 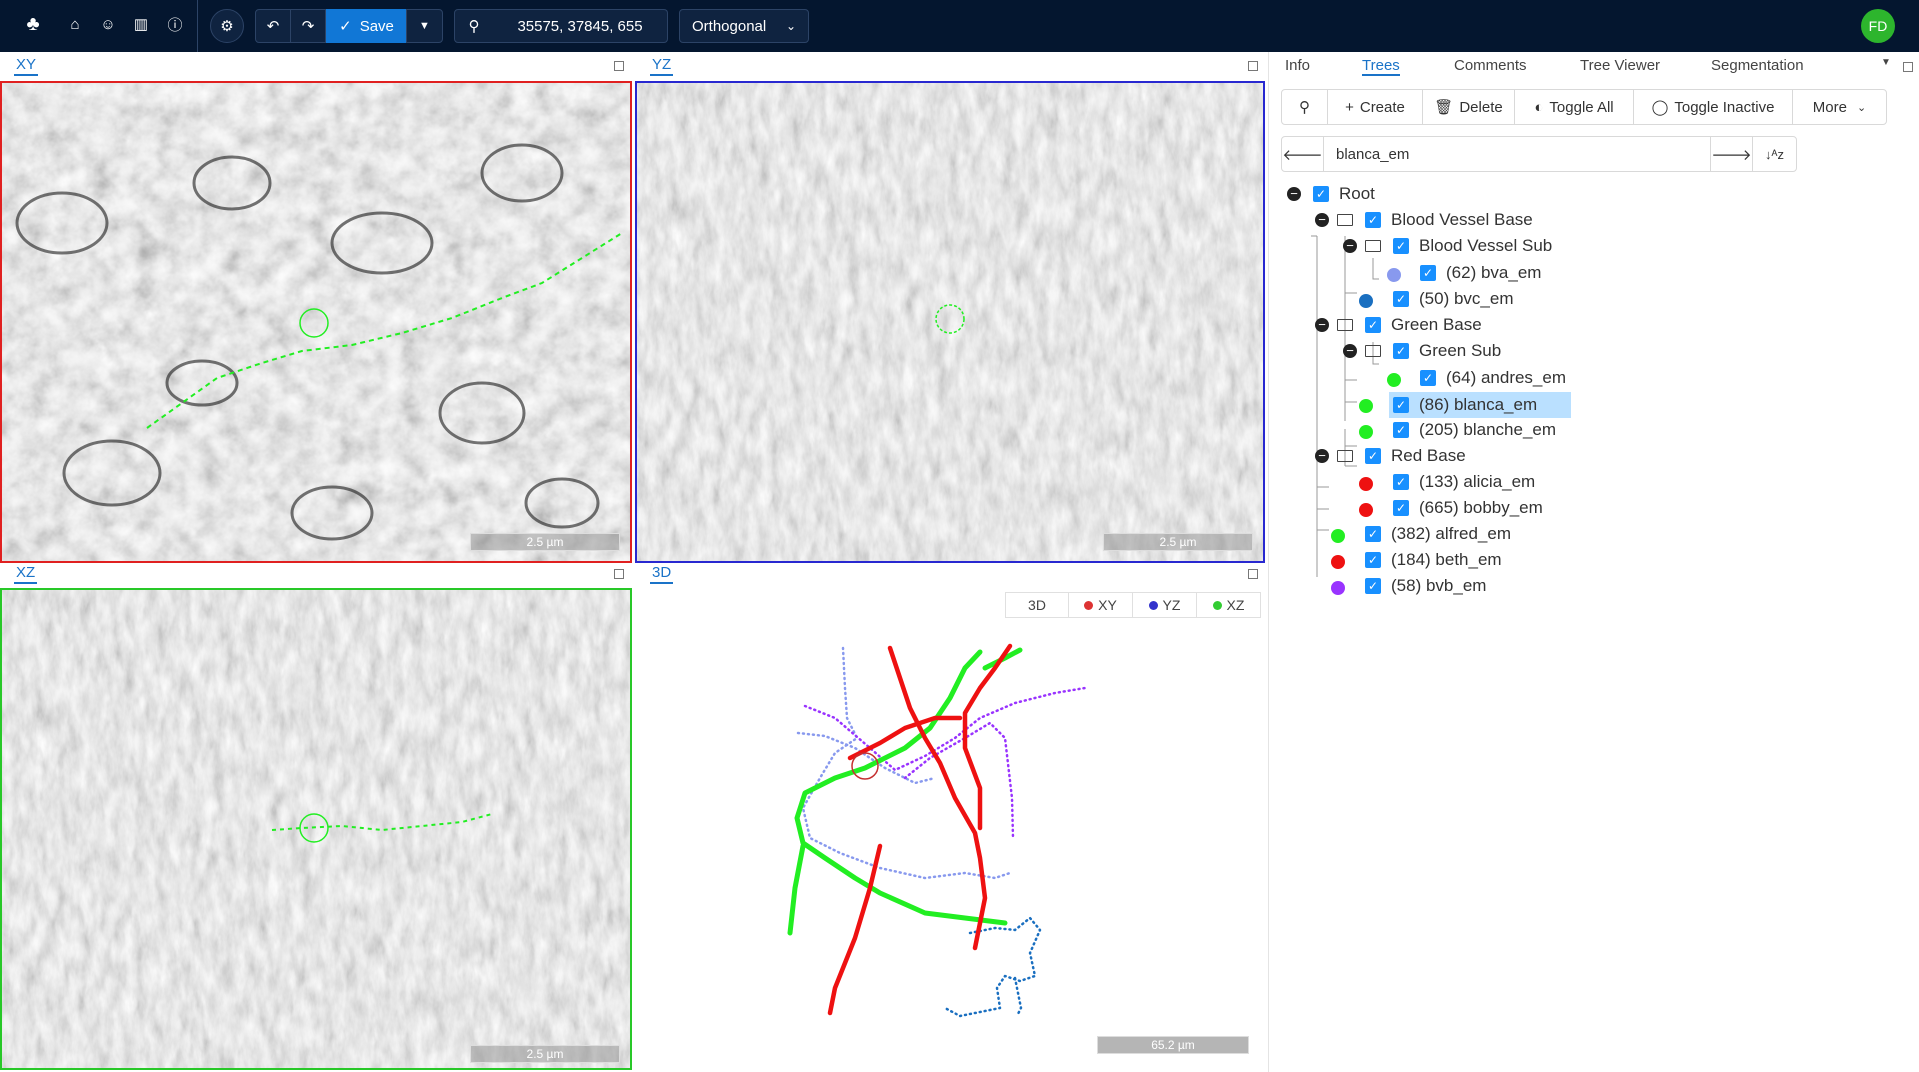 What do you see at coordinates (744, 26) in the screenshot?
I see `view-mode-select: Orthogonal ⌄` at bounding box center [744, 26].